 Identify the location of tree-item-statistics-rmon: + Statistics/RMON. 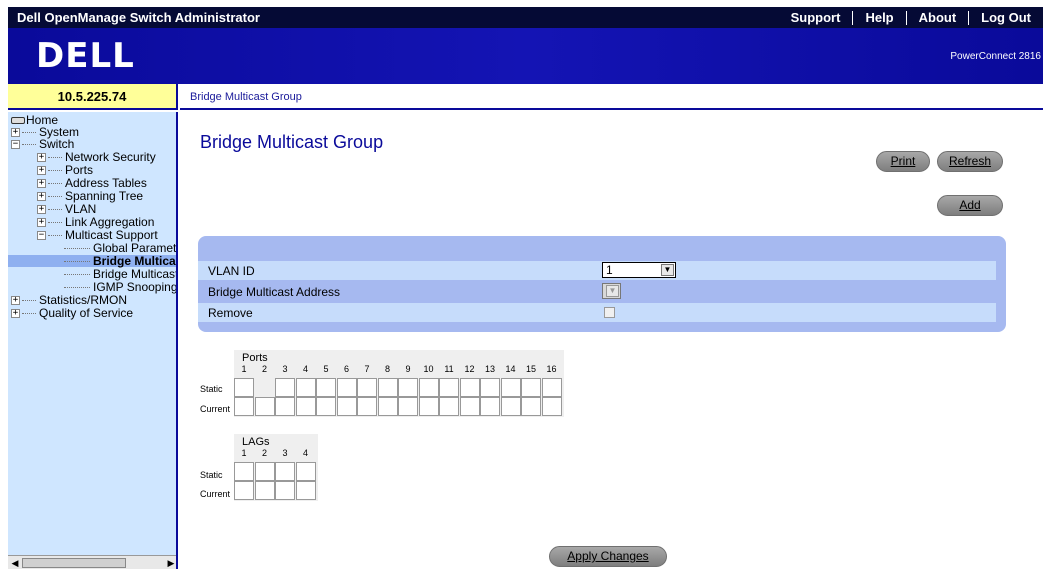
(69, 300).